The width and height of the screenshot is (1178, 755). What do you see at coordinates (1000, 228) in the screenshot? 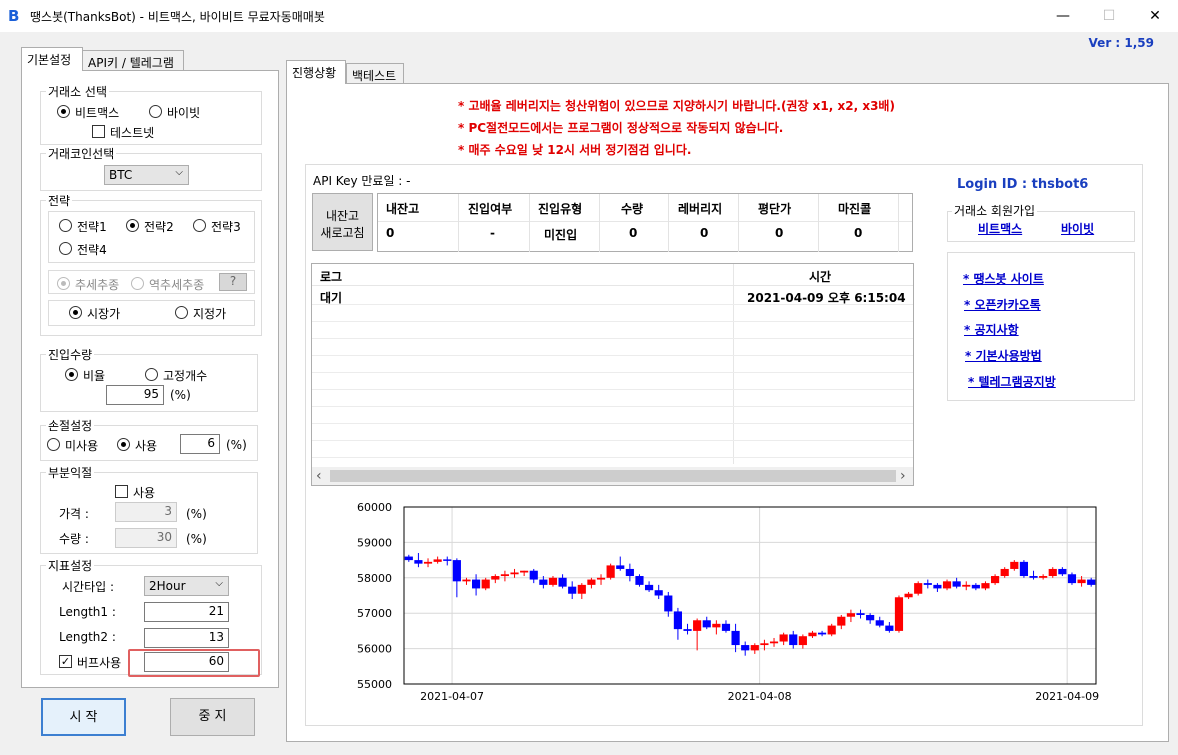
I see `signup-link-bitmex: 비트맥스` at bounding box center [1000, 228].